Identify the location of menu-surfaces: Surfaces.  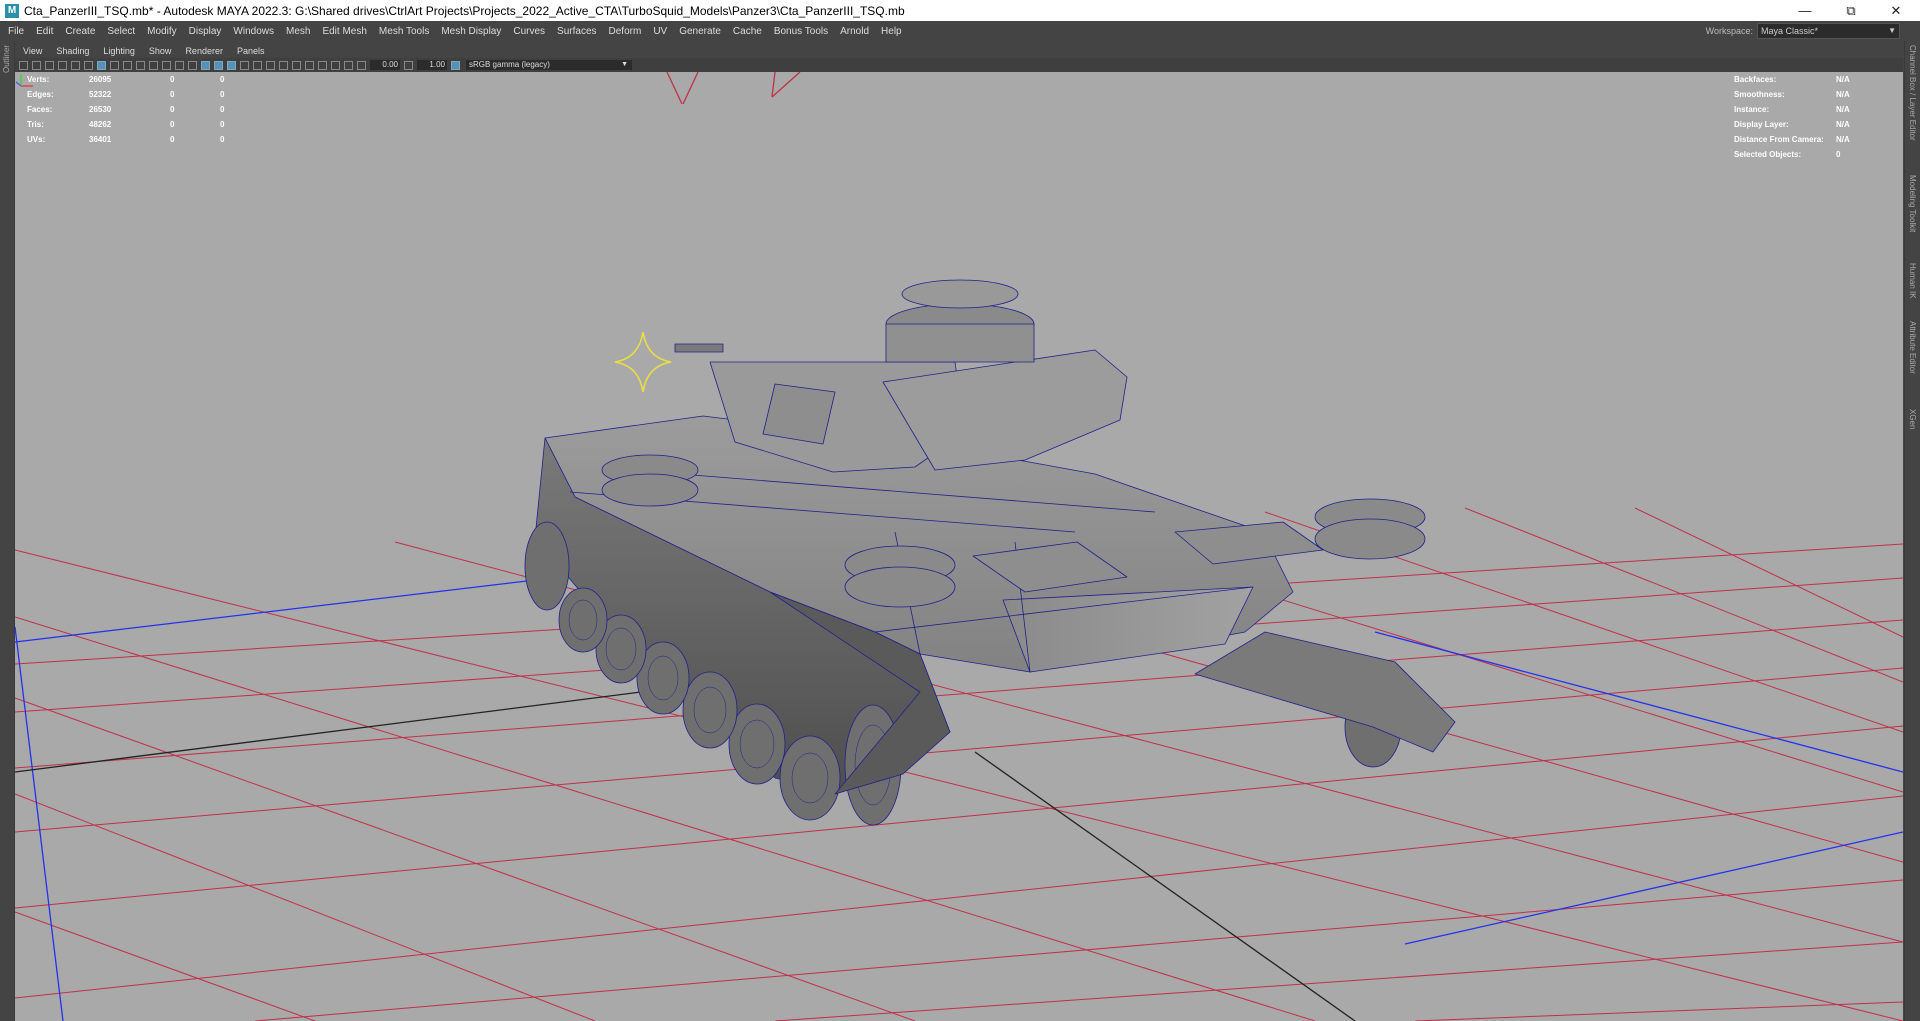
(576, 31).